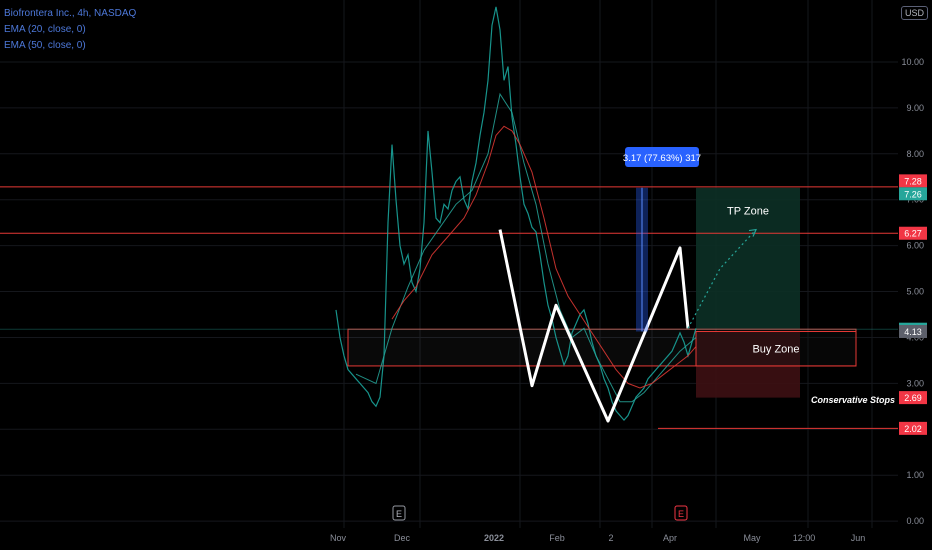 The height and width of the screenshot is (550, 932). I want to click on y-tick-label: 8.00, so click(915, 154).